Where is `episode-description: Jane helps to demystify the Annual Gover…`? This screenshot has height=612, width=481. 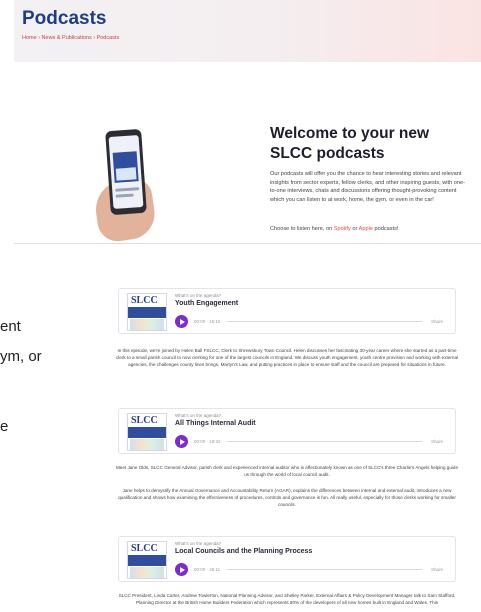 episode-description: Jane helps to demystify the Annual Gover… is located at coordinates (287, 497).